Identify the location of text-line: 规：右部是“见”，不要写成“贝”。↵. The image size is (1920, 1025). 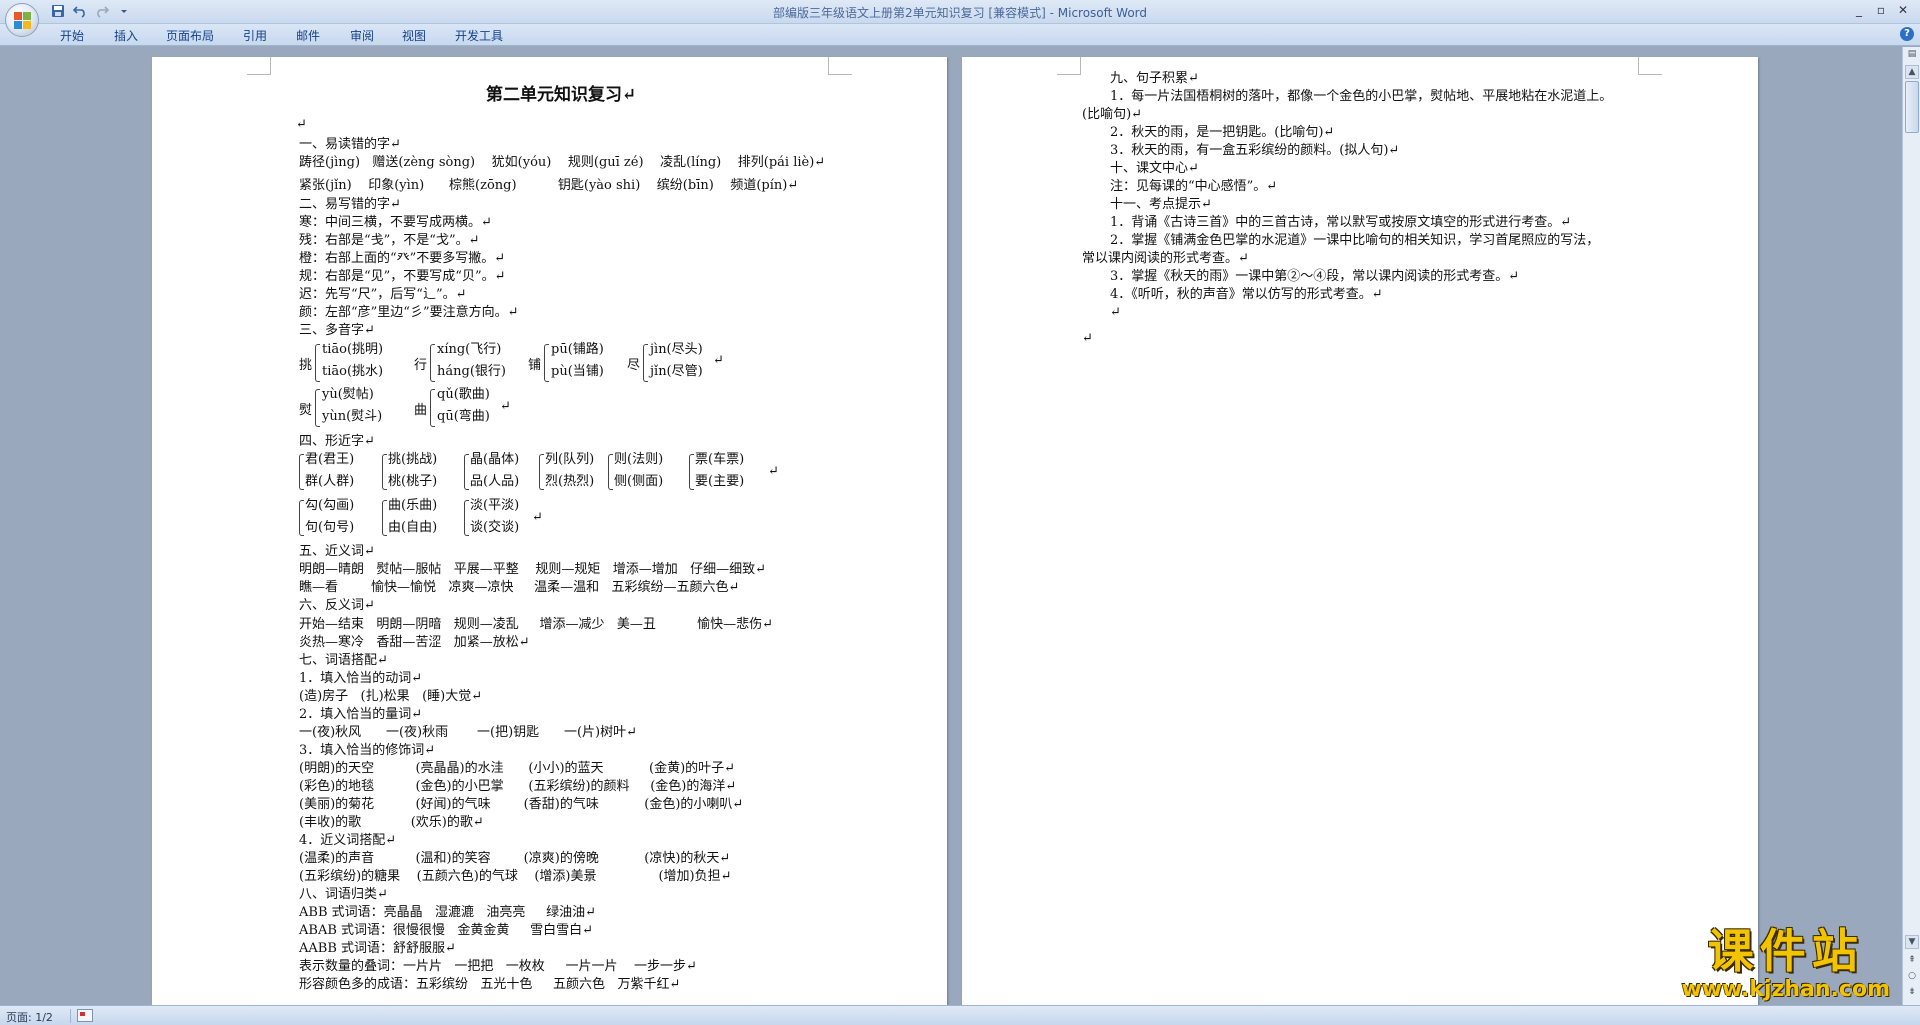
(402, 276).